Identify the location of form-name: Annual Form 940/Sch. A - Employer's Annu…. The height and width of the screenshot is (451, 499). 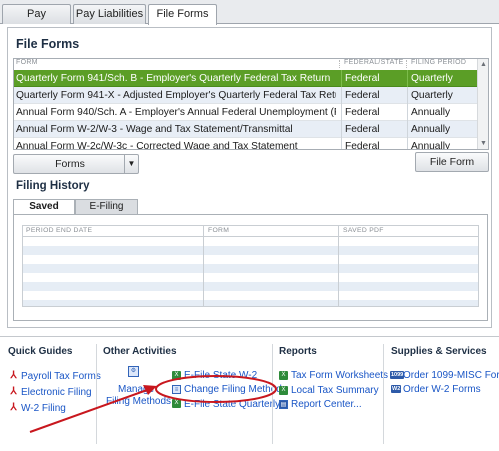
(176, 112).